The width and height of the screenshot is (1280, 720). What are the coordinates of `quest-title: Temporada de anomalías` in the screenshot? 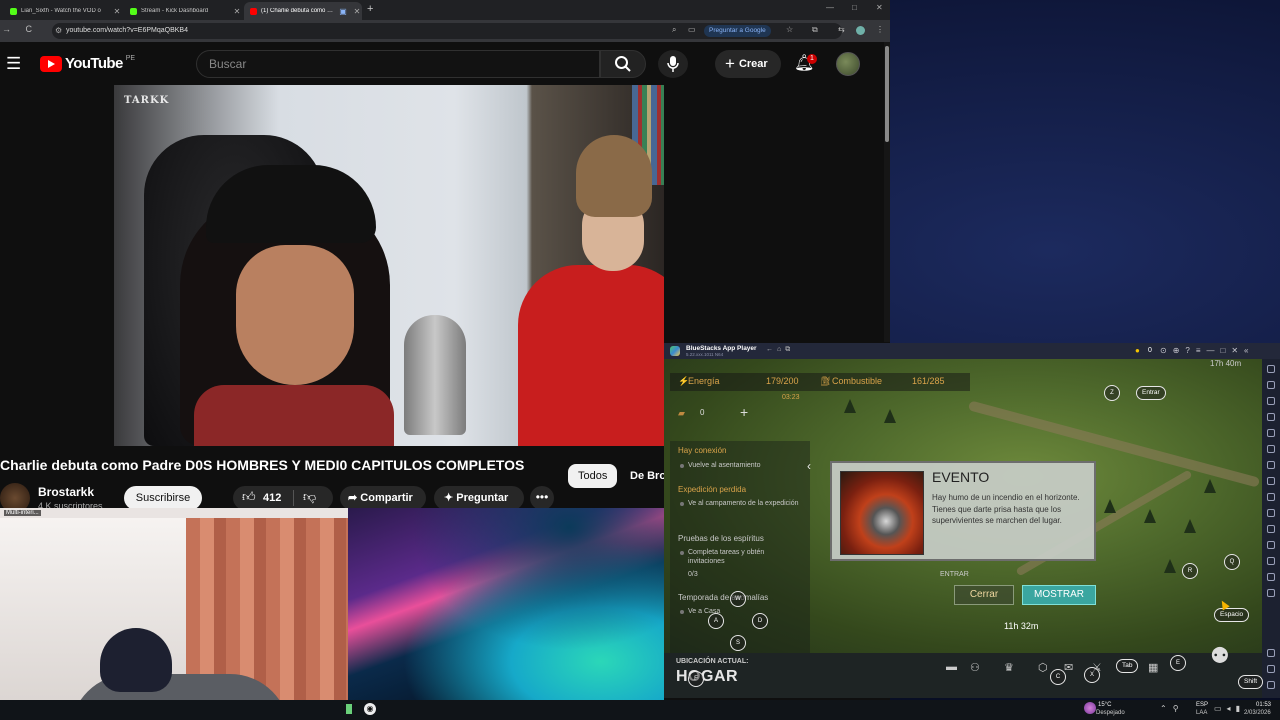 It's located at (723, 597).